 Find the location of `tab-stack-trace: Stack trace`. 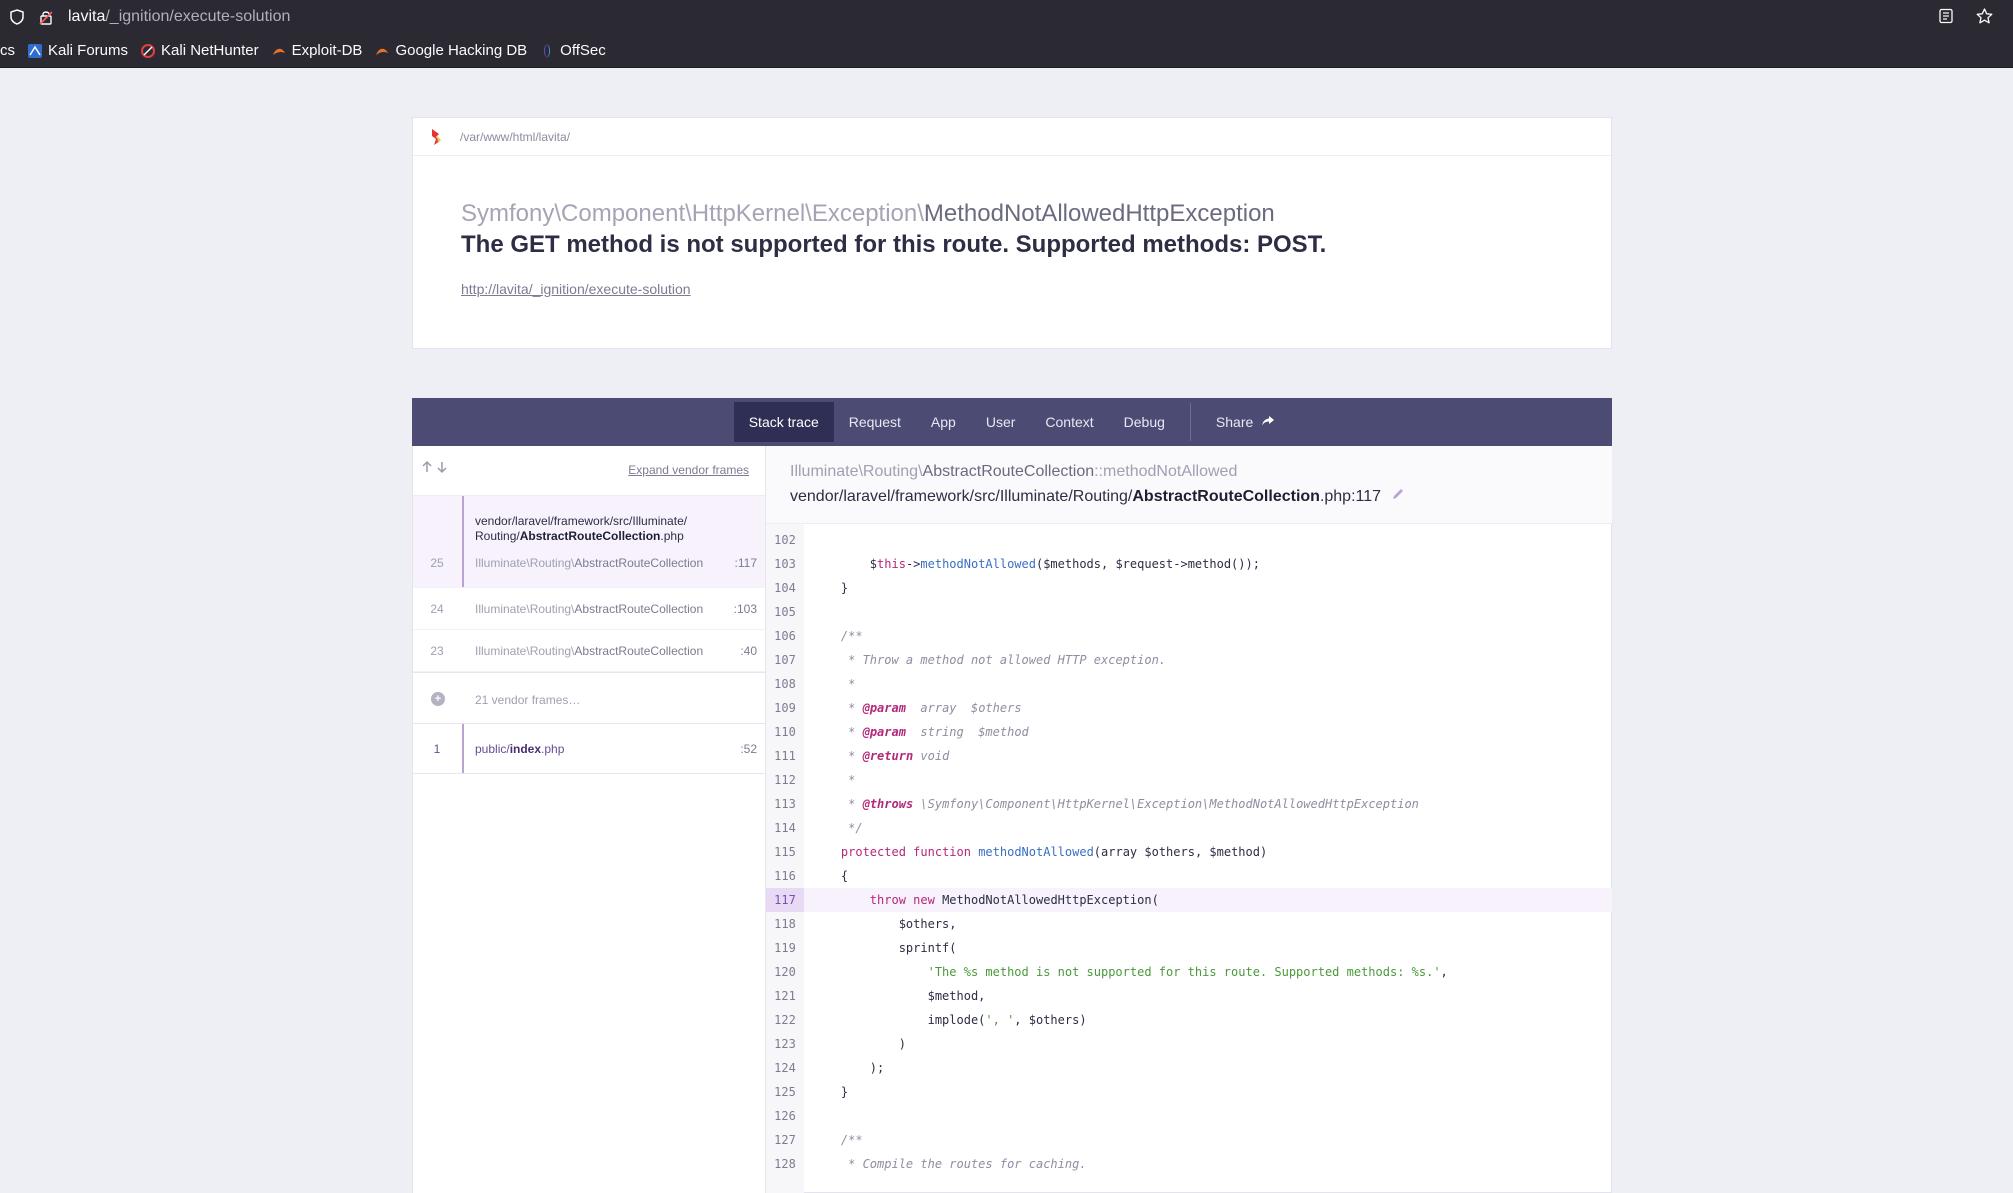

tab-stack-trace: Stack trace is located at coordinates (783, 422).